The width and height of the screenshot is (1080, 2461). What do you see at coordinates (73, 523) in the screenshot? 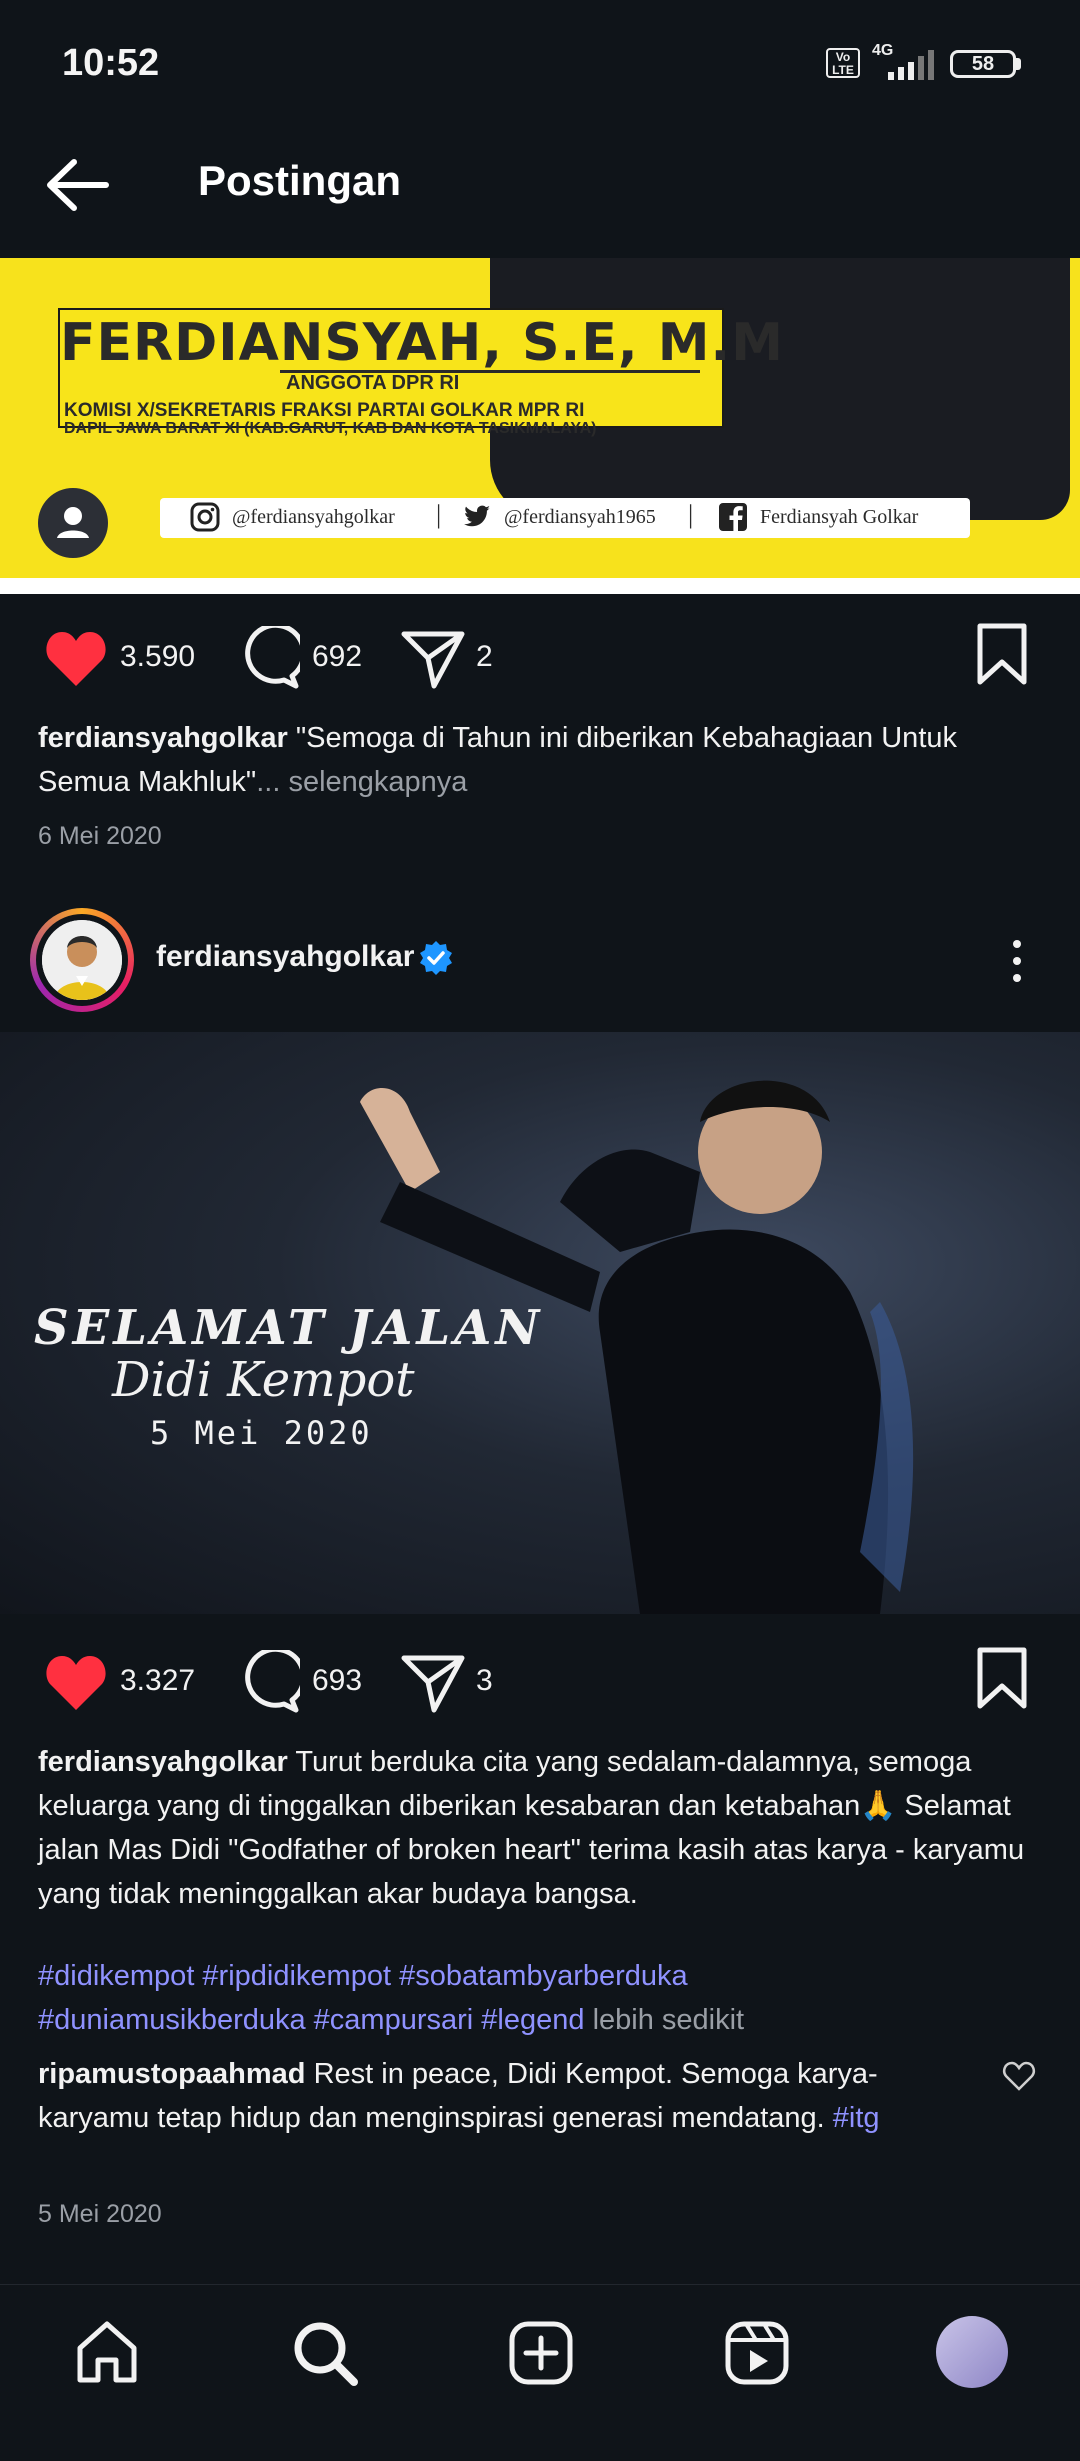
I see `tag-user-icon` at bounding box center [73, 523].